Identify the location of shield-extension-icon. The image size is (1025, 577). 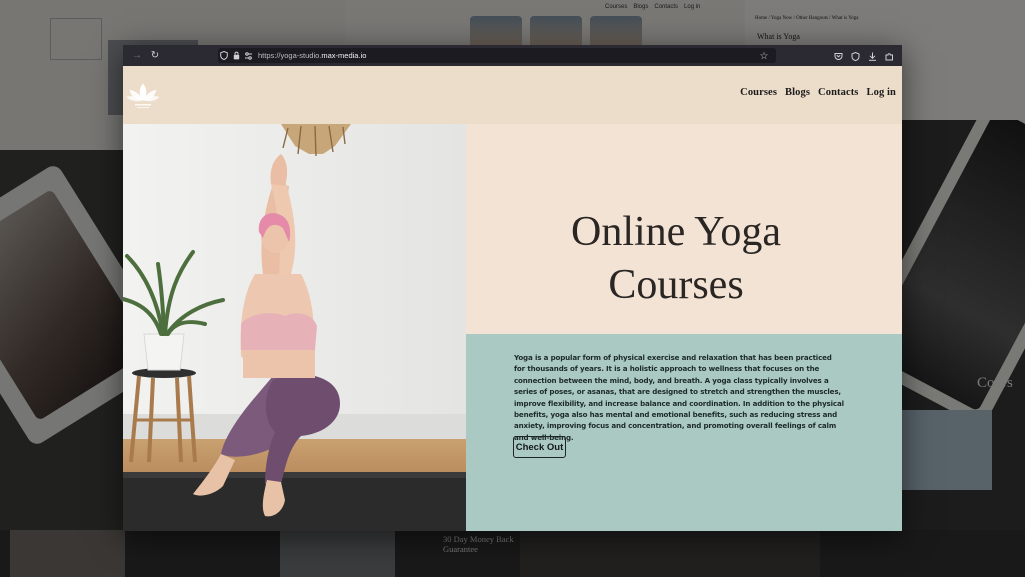
(855, 56).